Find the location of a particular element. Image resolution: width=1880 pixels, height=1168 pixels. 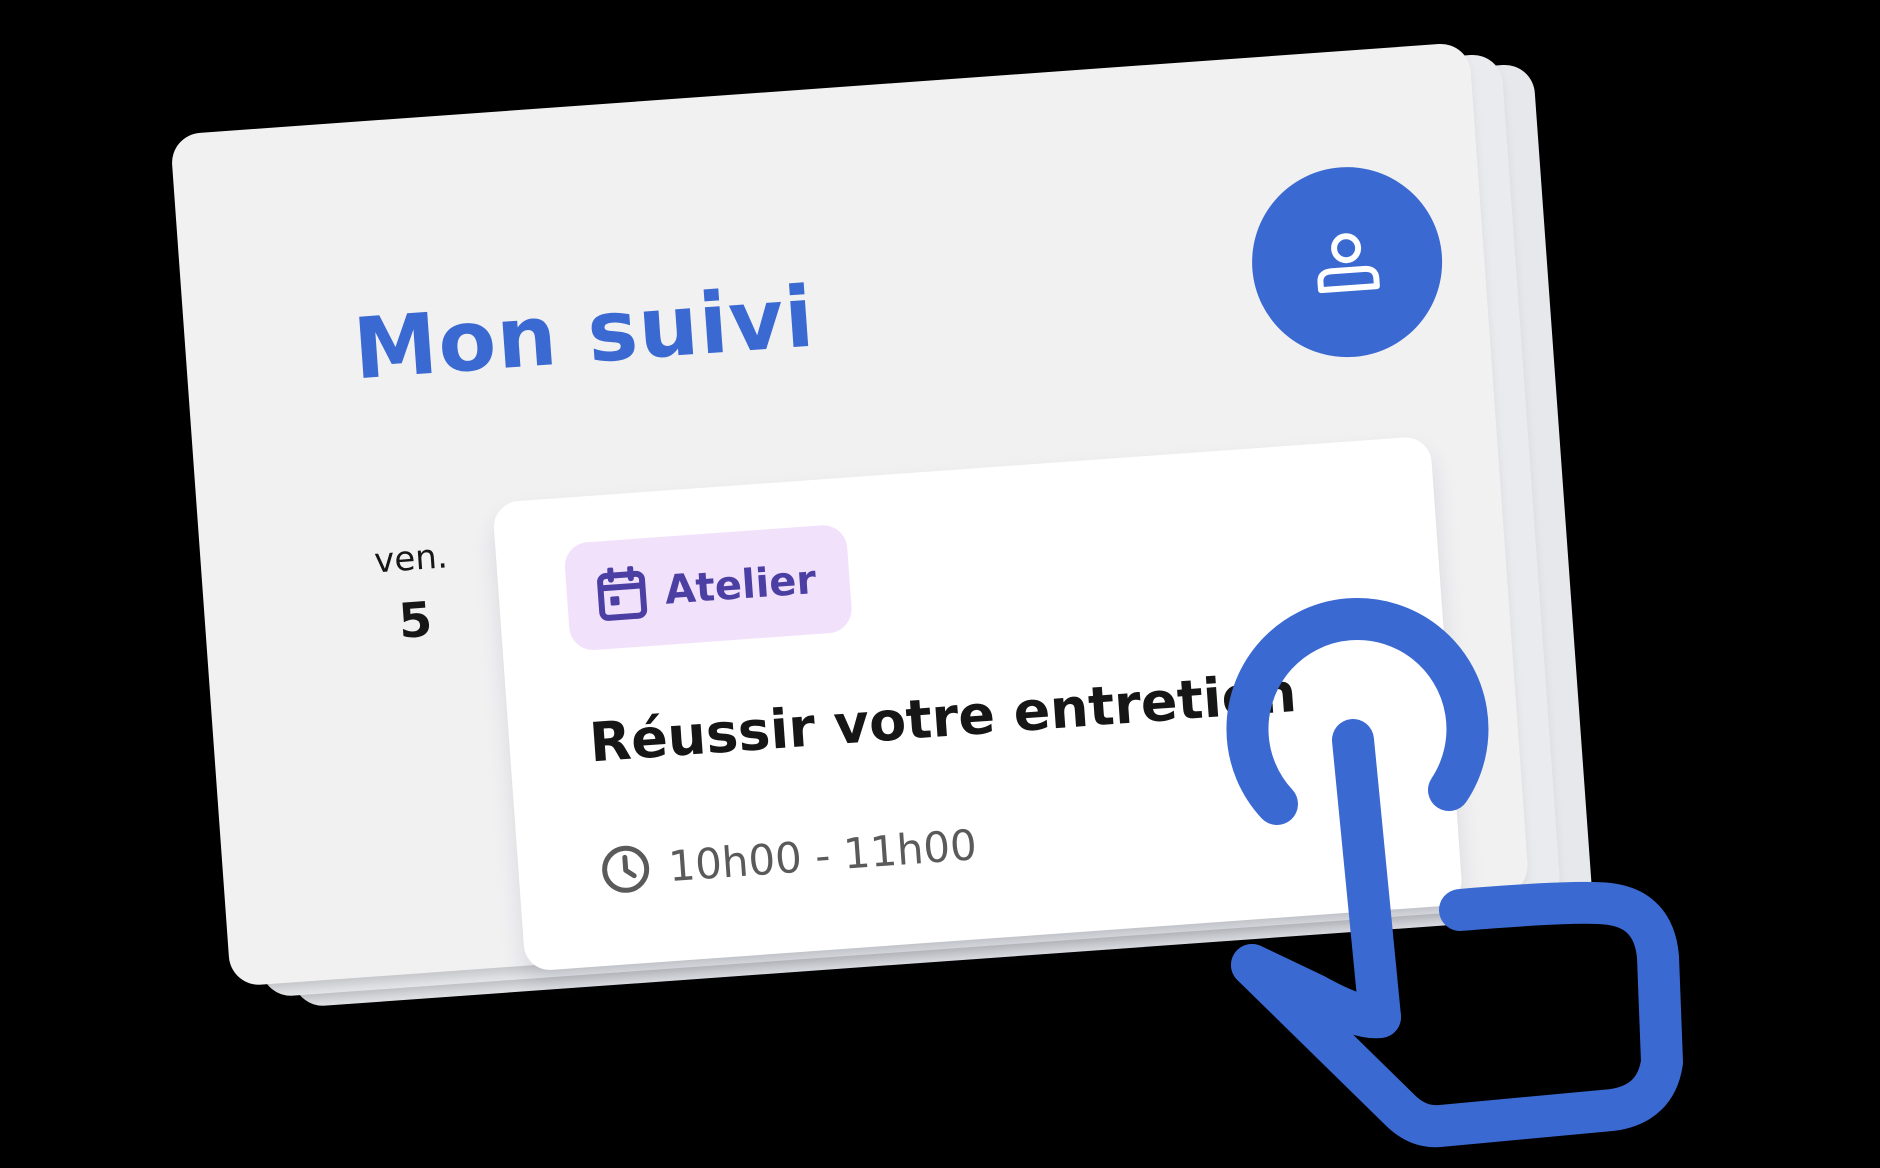

event-time: 10h00 - 11h00 is located at coordinates (788, 857).